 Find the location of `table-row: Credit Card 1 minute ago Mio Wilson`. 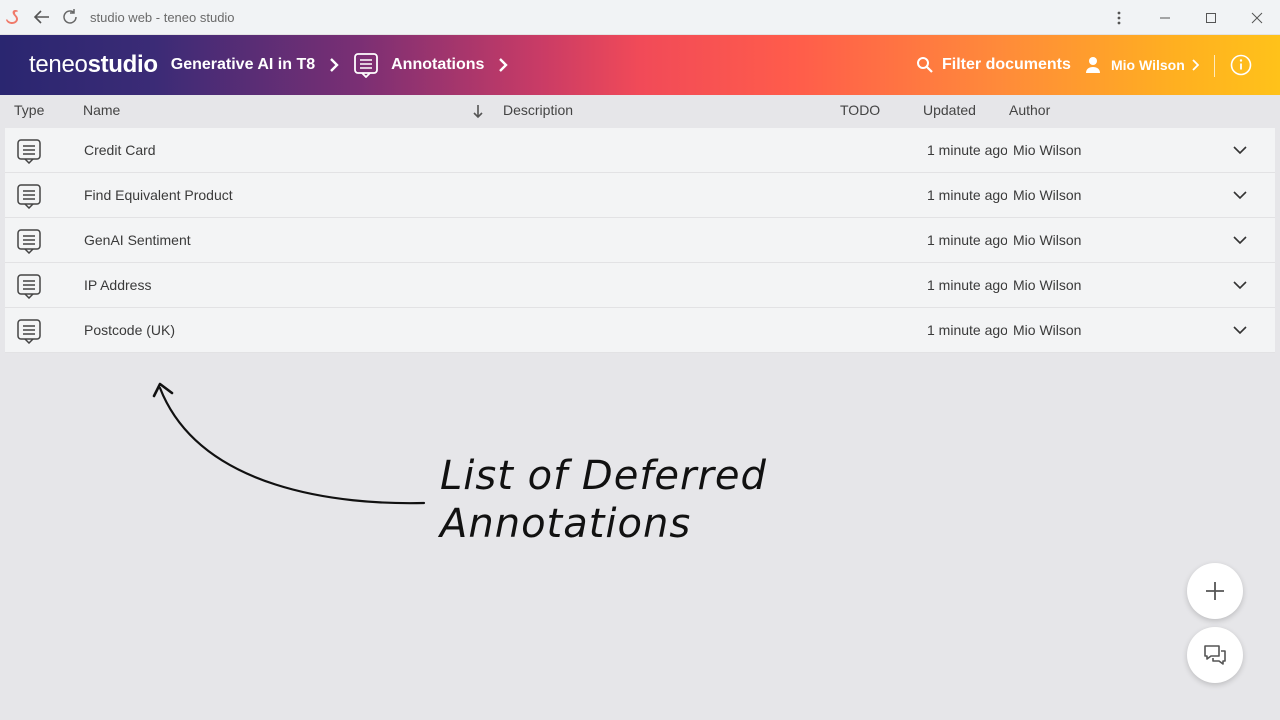

table-row: Credit Card 1 minute ago Mio Wilson is located at coordinates (640, 150).